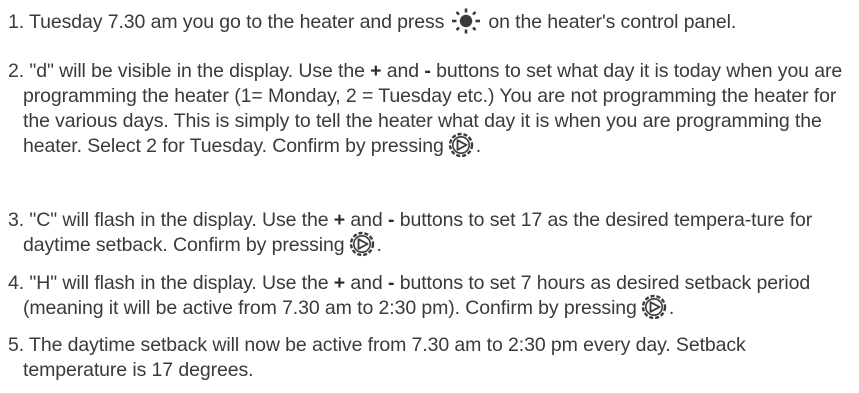 The height and width of the screenshot is (393, 859). What do you see at coordinates (612, 22) in the screenshot?
I see `step-text: on the heater's control panel.` at bounding box center [612, 22].